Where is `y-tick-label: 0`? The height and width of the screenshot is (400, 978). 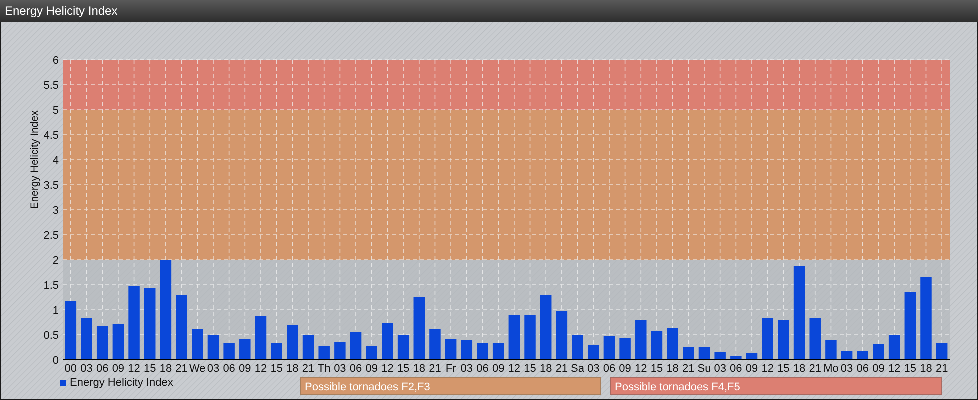 y-tick-label: 0 is located at coordinates (55, 361).